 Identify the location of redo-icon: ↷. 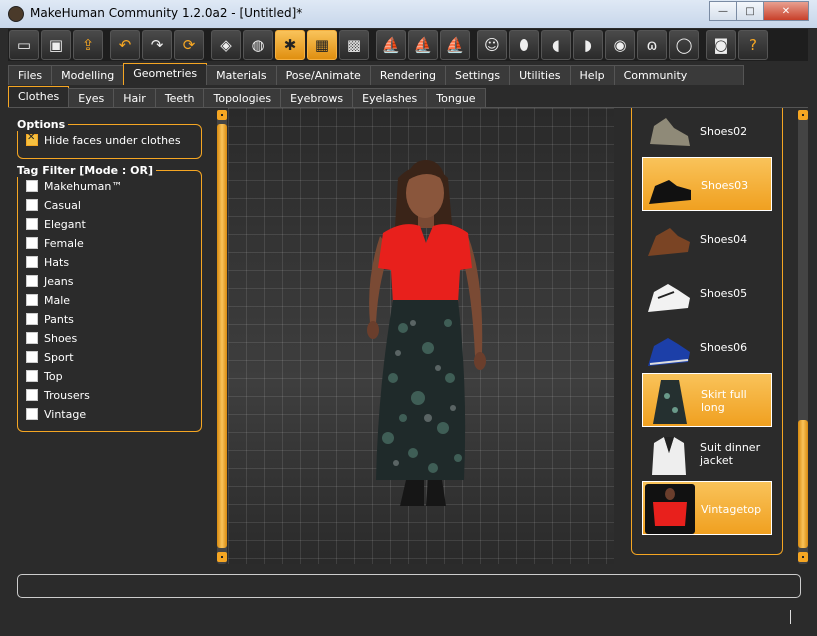
(157, 45).